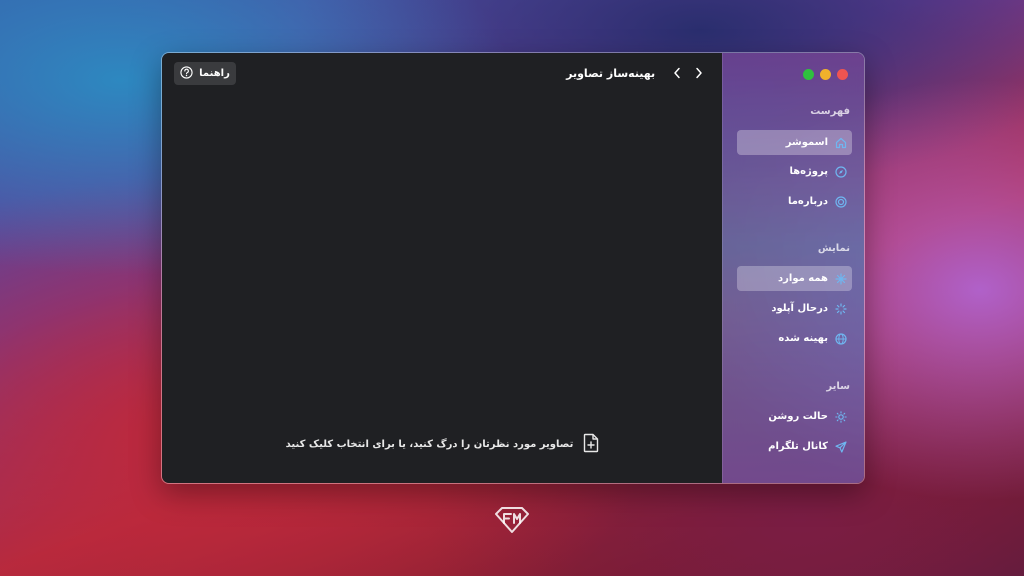 This screenshot has width=1024, height=576. I want to click on sidebar-item-label: همه موارد, so click(803, 278).